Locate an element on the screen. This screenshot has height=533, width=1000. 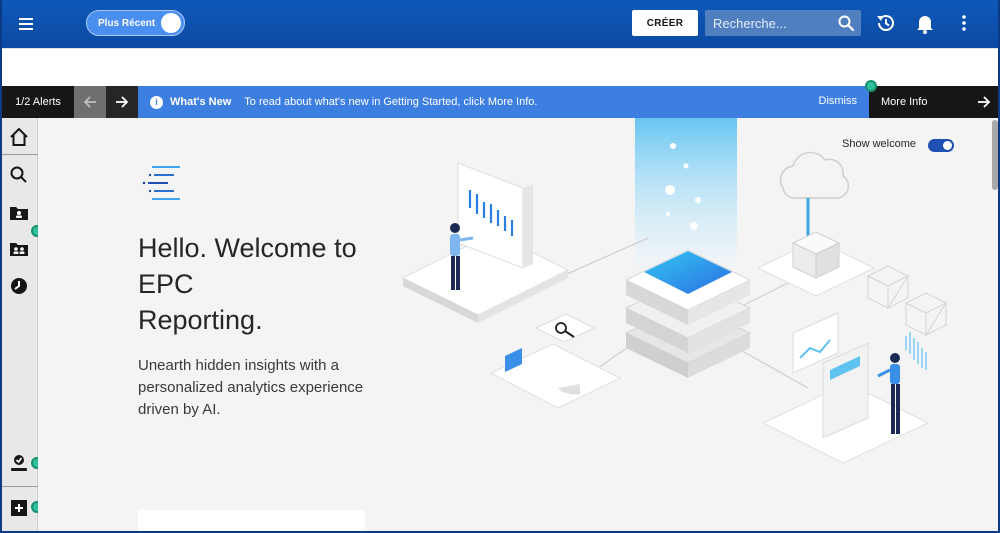
toggle-knob is located at coordinates (171, 23).